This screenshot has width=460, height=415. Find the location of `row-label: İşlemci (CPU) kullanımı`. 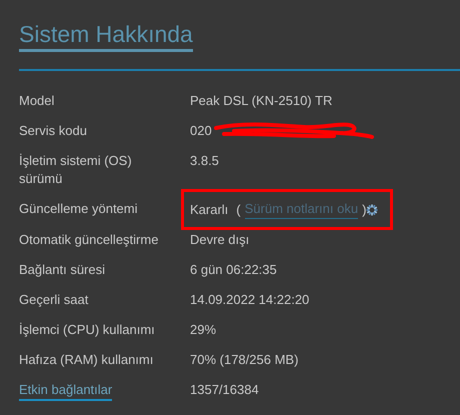

row-label: İşlemci (CPU) kullanımı is located at coordinates (87, 329).